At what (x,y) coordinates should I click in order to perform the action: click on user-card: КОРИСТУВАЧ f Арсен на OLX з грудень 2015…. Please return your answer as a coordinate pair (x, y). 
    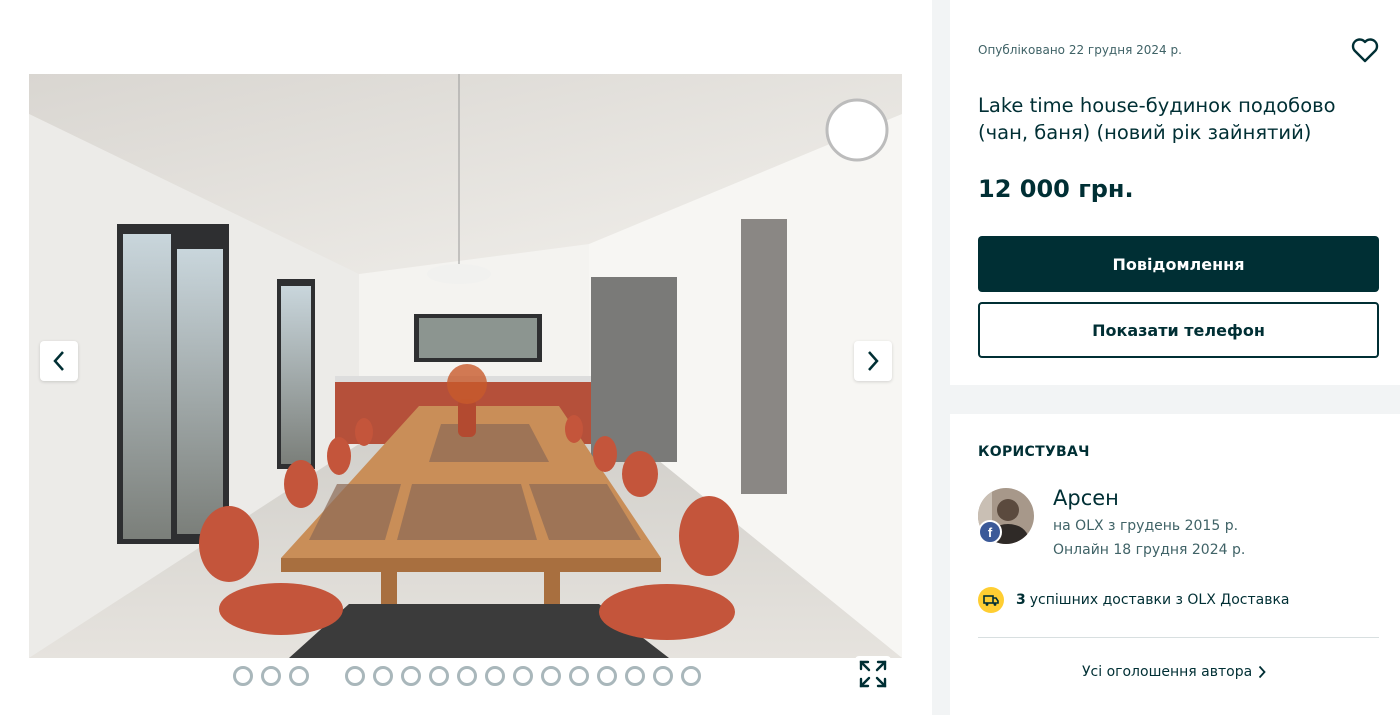
    Looking at the image, I should click on (1175, 564).